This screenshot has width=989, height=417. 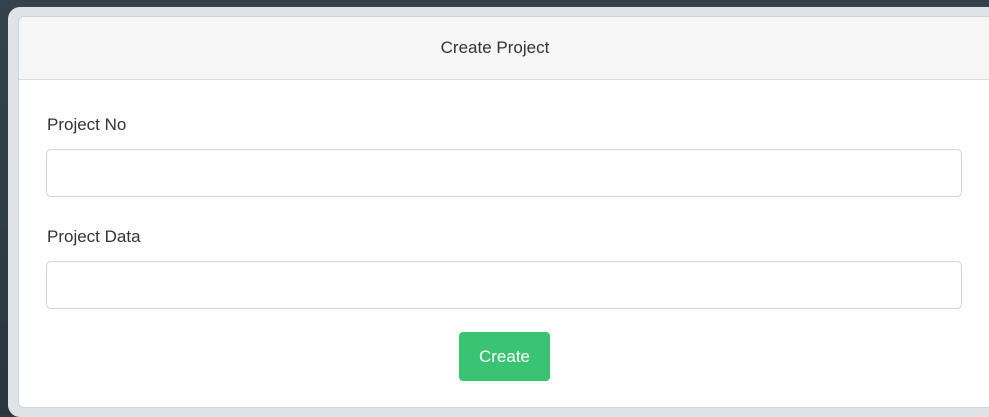 What do you see at coordinates (504, 173) in the screenshot?
I see `project-no-input` at bounding box center [504, 173].